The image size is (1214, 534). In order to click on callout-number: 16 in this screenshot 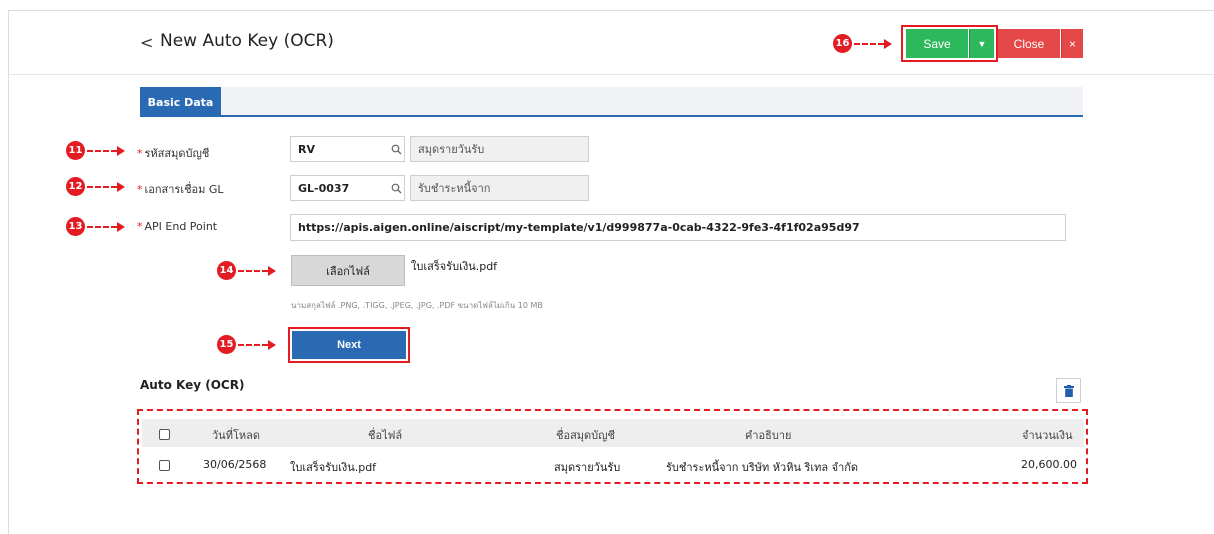, I will do `click(842, 43)`.